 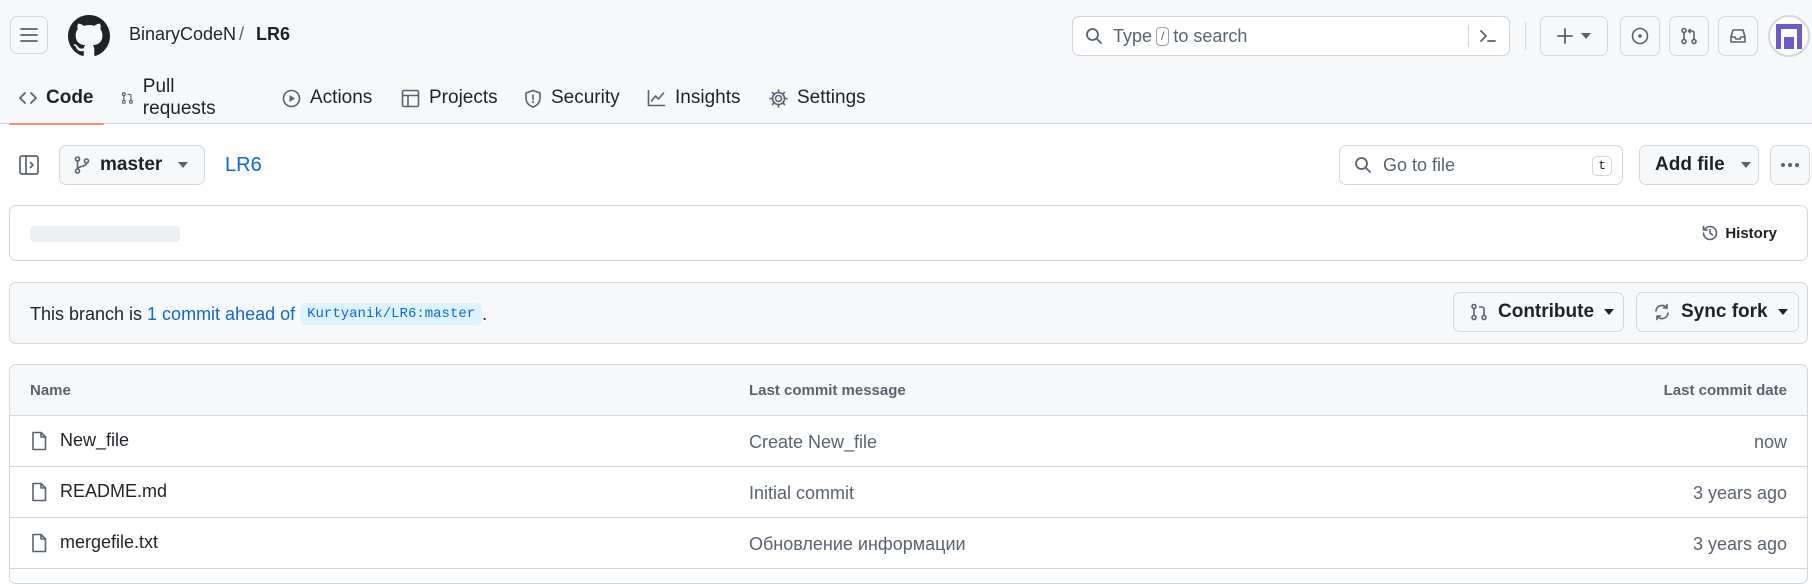 I want to click on history-button: History, so click(x=1739, y=233).